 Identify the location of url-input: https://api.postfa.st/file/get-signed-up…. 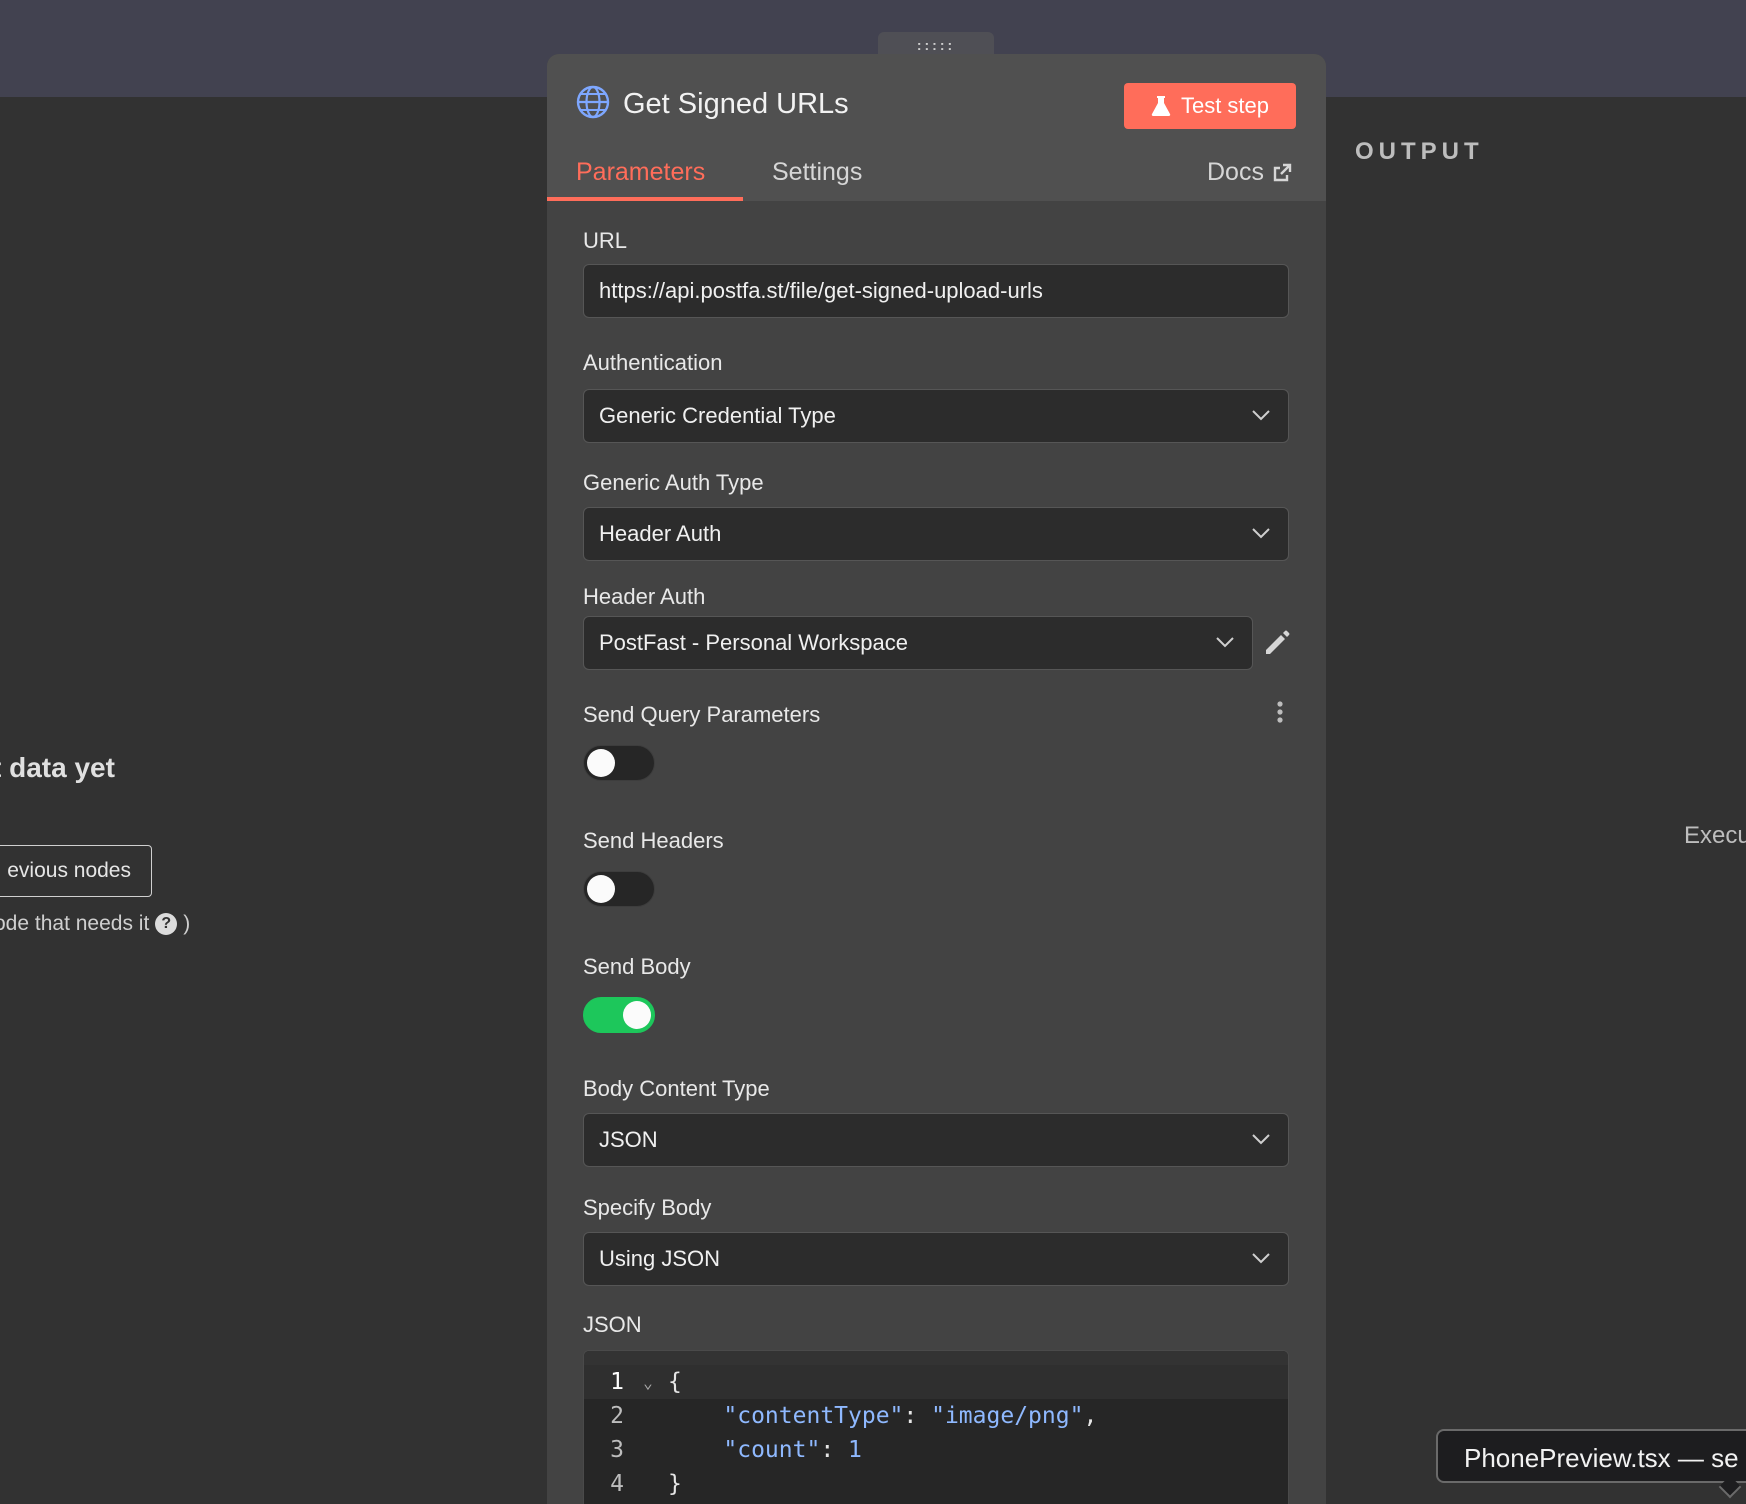
(936, 291).